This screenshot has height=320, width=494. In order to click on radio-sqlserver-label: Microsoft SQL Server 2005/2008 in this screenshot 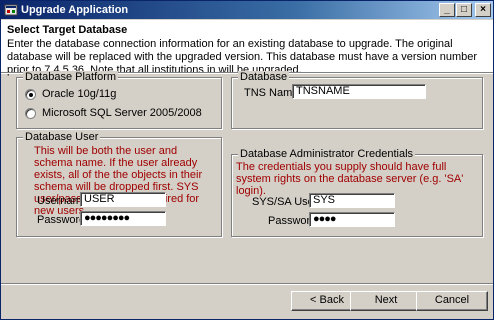, I will do `click(122, 113)`.